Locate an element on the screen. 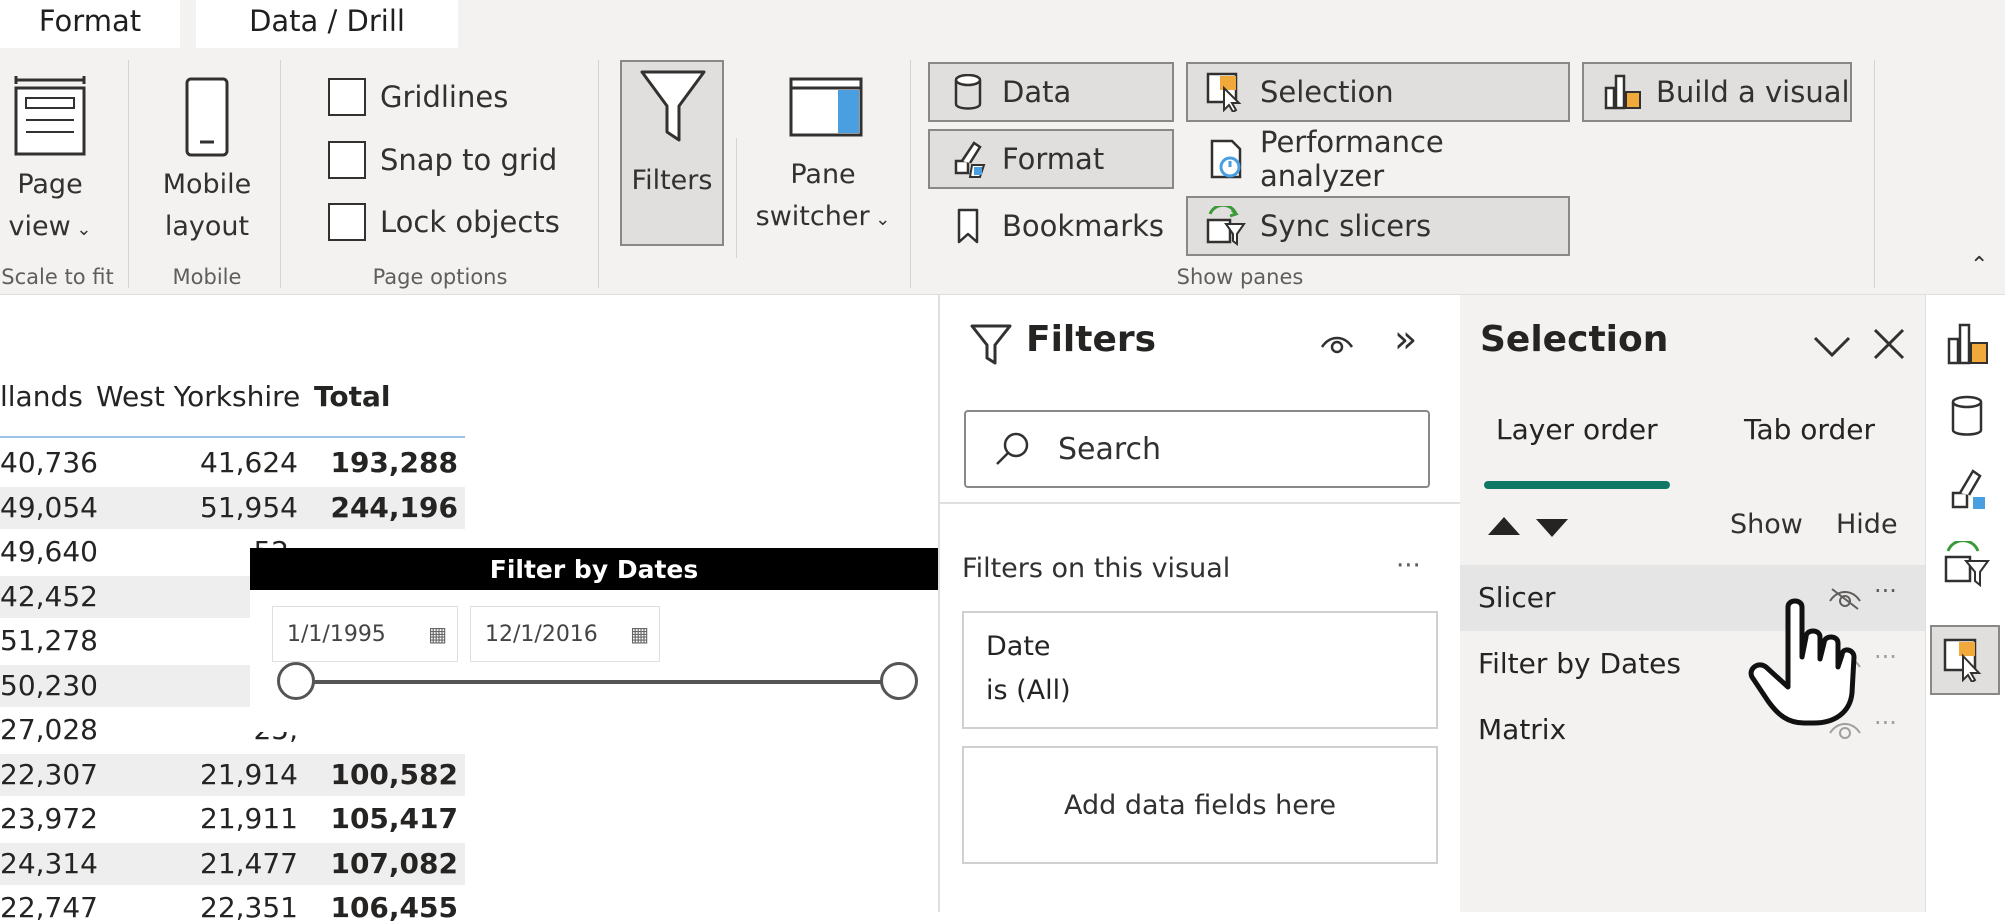  slicer-start-date-value: 1/1/1995 is located at coordinates (336, 634).